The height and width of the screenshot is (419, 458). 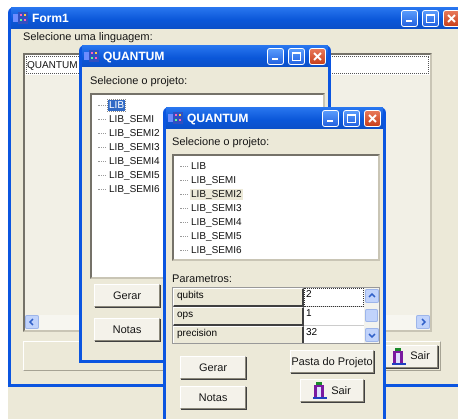 What do you see at coordinates (51, 18) in the screenshot?
I see `window-title: Form1` at bounding box center [51, 18].